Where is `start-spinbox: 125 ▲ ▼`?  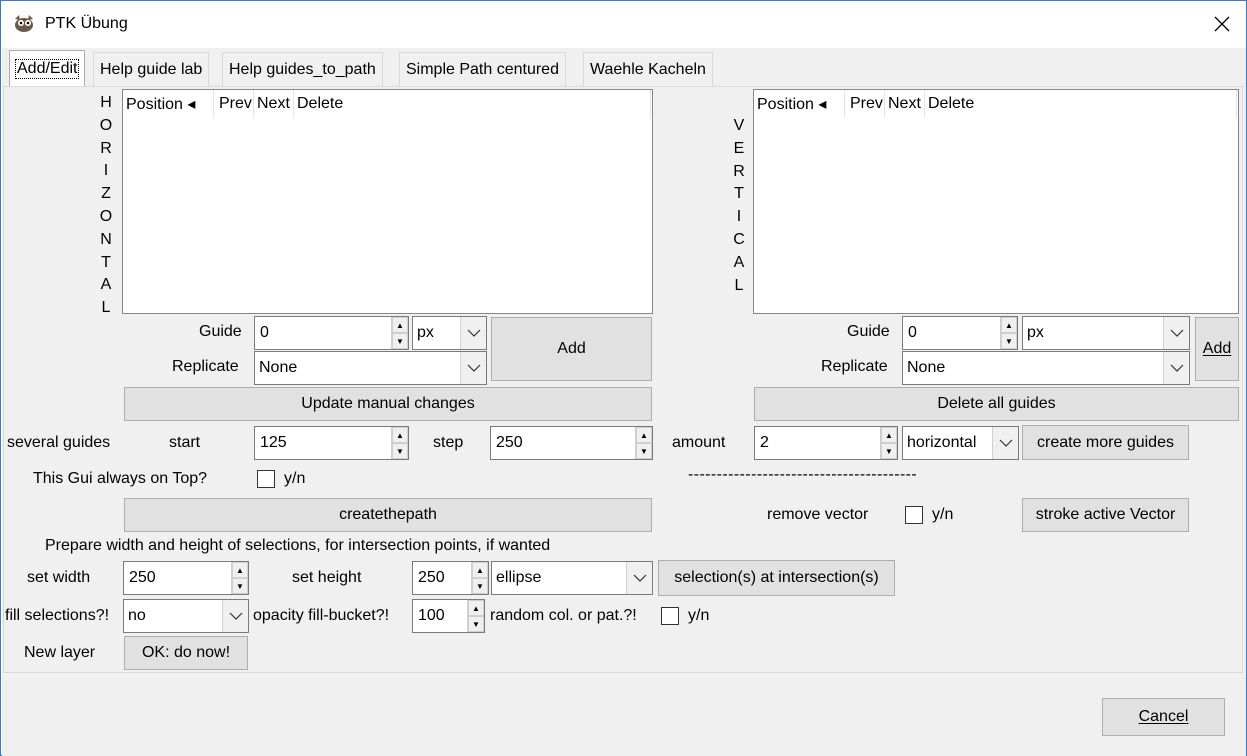 start-spinbox: 125 ▲ ▼ is located at coordinates (331, 443).